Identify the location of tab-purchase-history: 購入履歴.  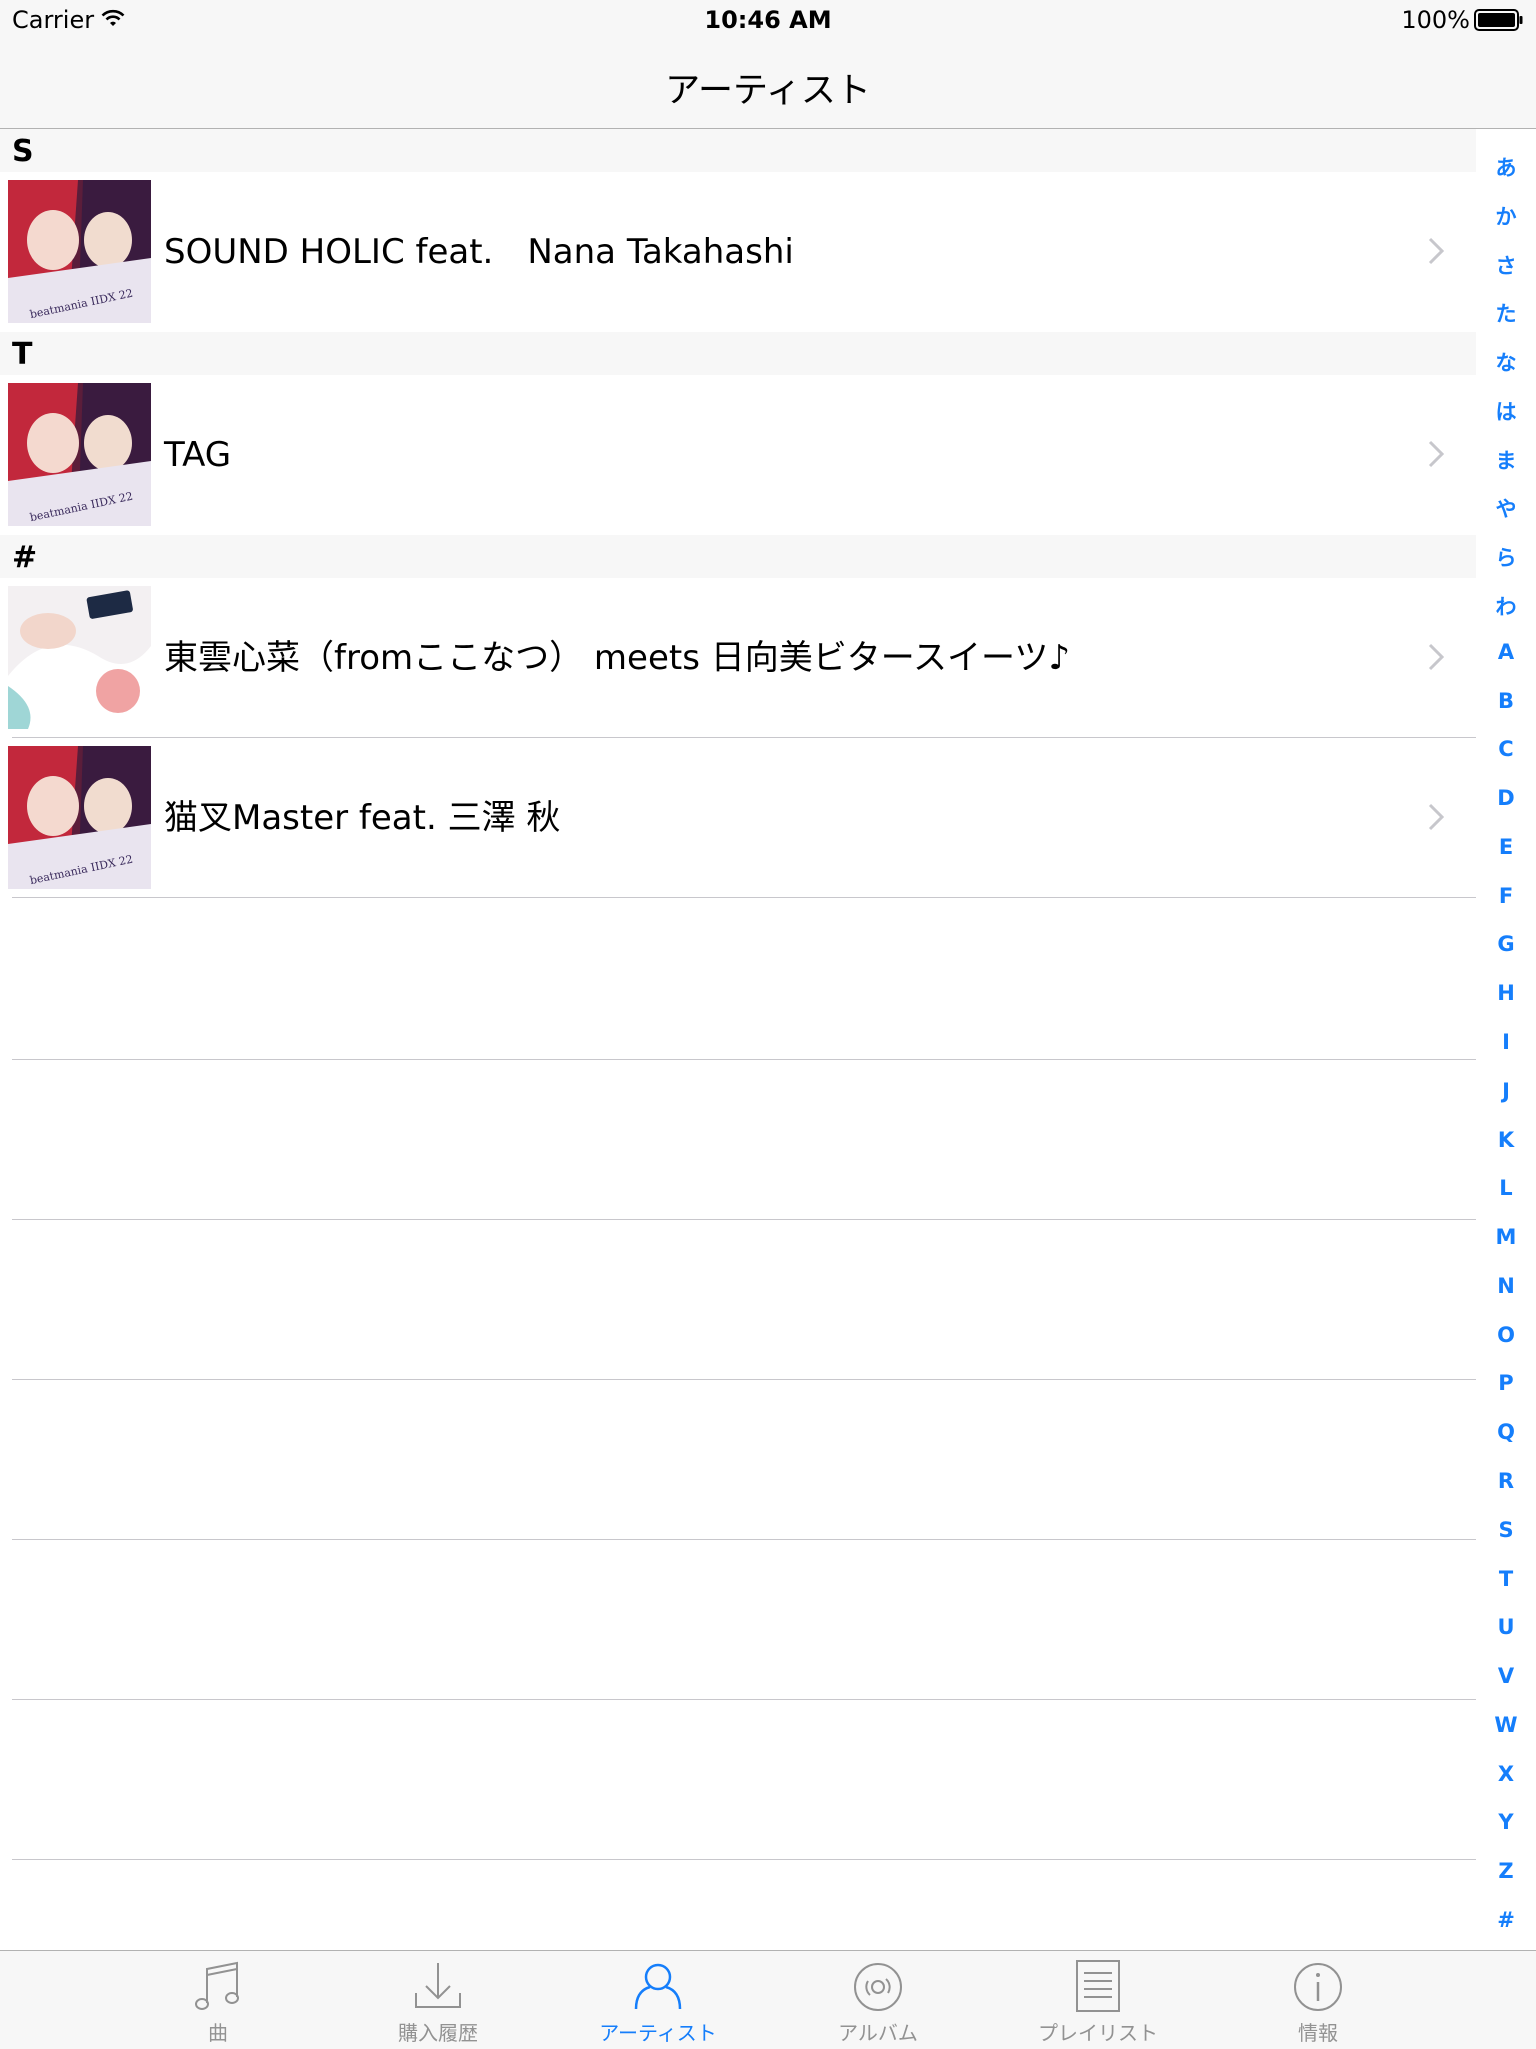
(438, 2000).